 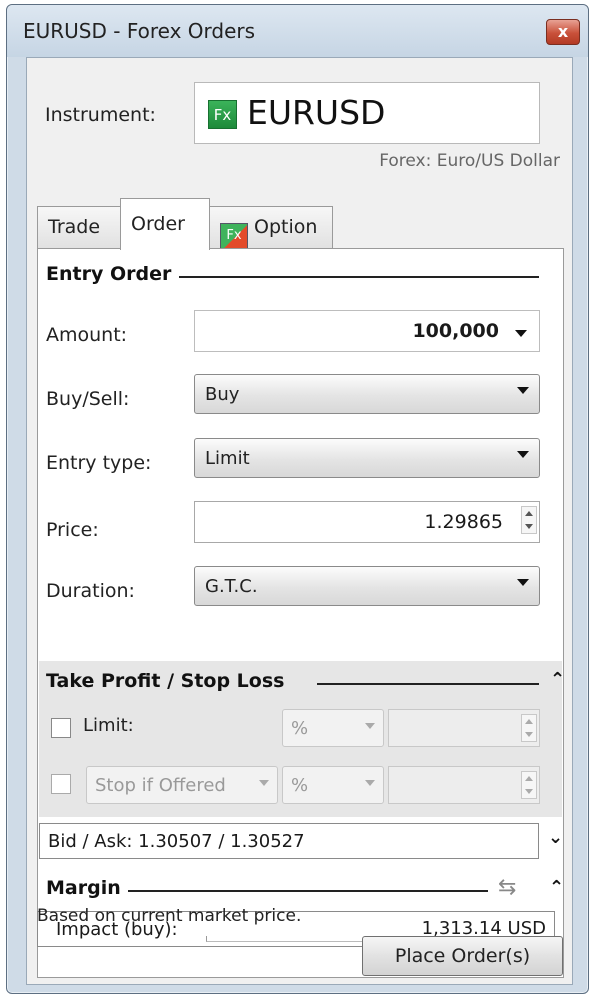 I want to click on close-icon: x, so click(x=563, y=31).